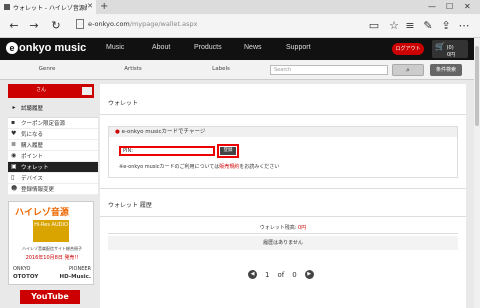  What do you see at coordinates (167, 151) in the screenshot?
I see `pin-input: PIN:` at bounding box center [167, 151].